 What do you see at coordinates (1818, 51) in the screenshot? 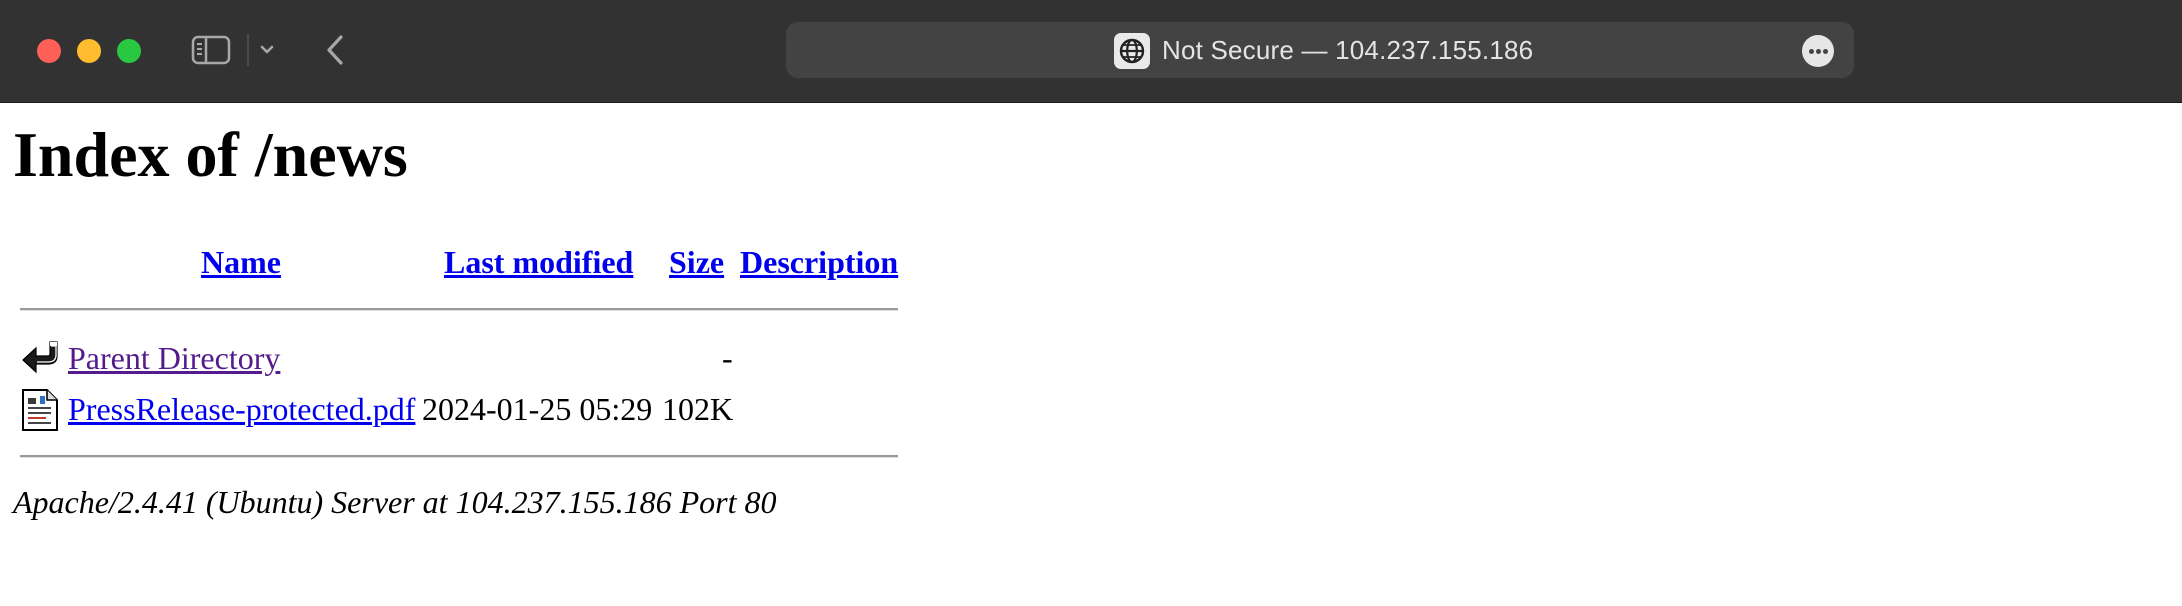
I see `more-options-icon` at bounding box center [1818, 51].